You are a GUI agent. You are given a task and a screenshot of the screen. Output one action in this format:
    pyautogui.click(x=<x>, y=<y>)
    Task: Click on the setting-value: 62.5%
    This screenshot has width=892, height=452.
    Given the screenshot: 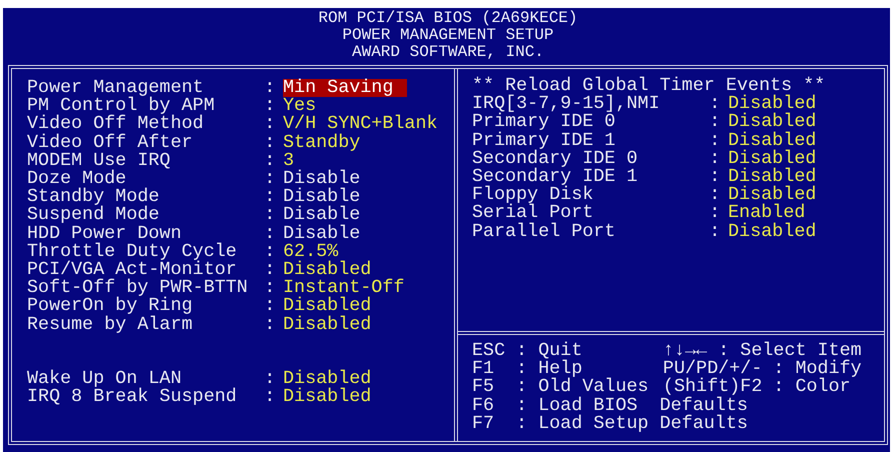 What is the action you would take?
    pyautogui.click(x=310, y=252)
    